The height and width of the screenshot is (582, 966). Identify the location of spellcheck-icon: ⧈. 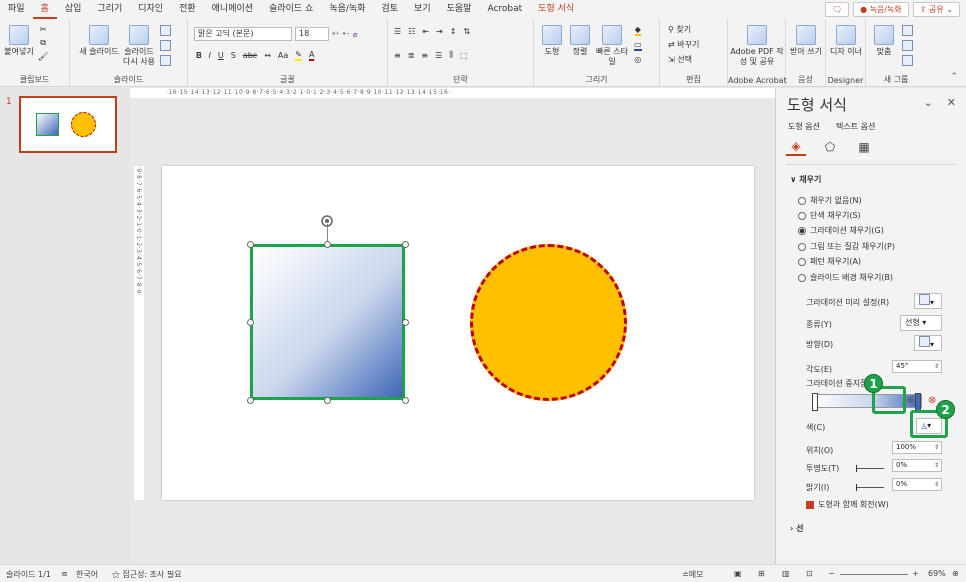
(64, 574).